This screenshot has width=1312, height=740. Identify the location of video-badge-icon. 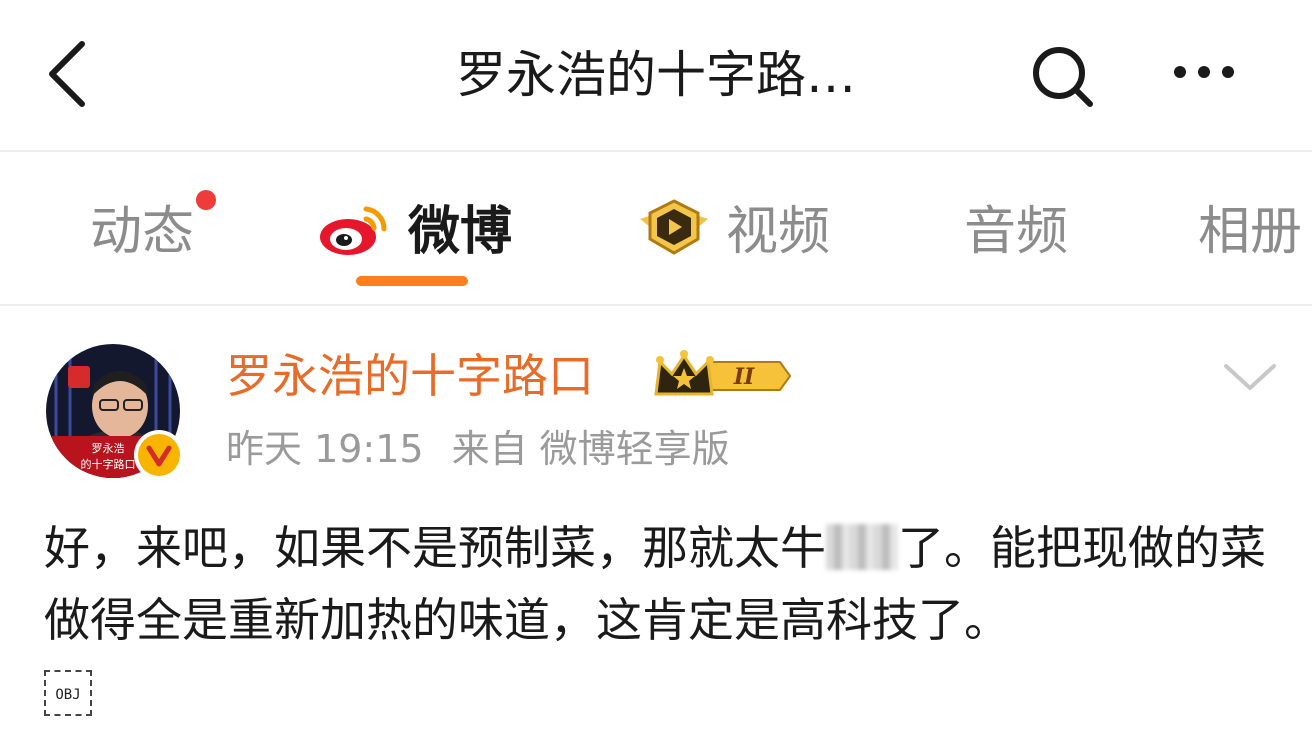
(674, 227).